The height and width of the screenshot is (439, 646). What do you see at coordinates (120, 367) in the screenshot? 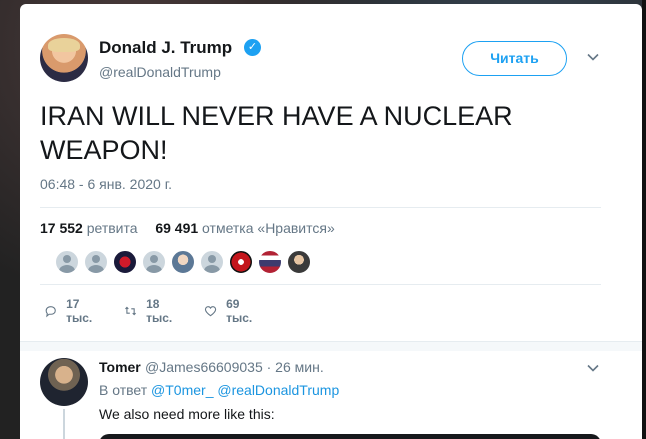
I see `reply-author-name: Tomer` at bounding box center [120, 367].